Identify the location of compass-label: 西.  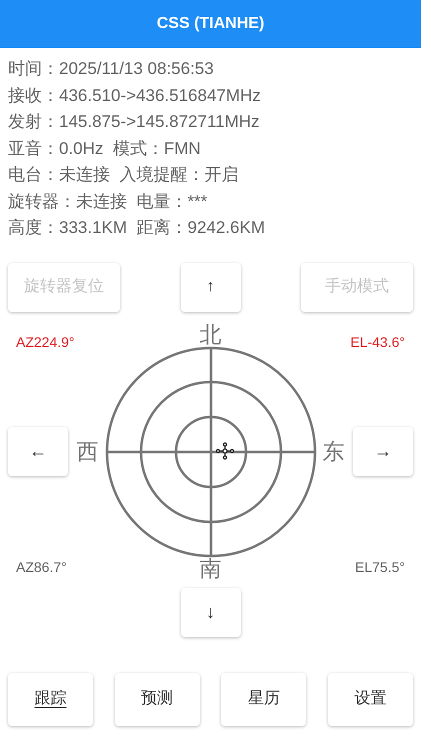
(87, 452).